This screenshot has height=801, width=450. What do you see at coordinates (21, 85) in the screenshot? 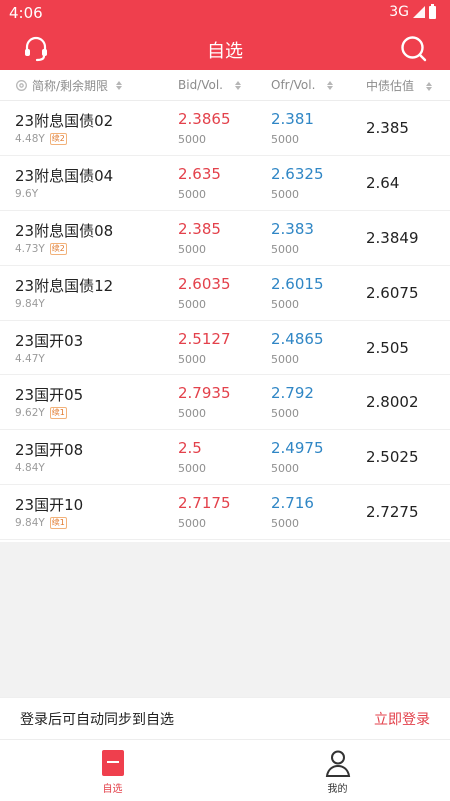
I see `settings-icon` at bounding box center [21, 85].